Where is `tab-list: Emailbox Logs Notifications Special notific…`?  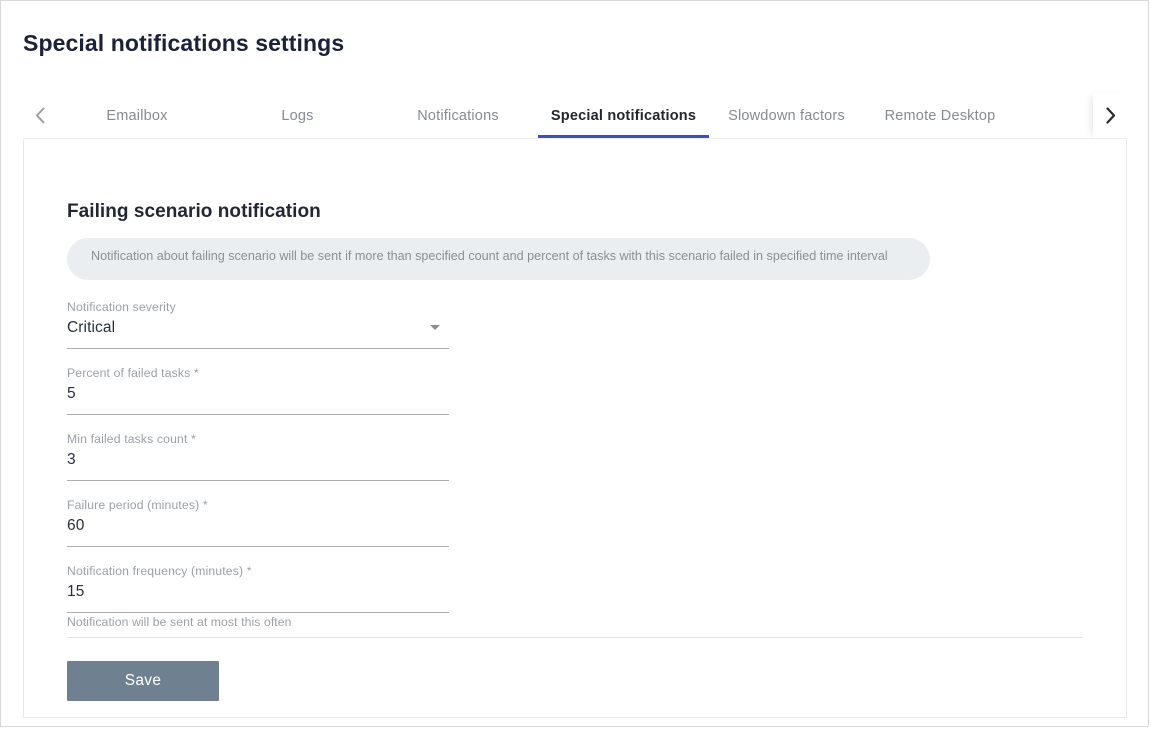
tab-list: Emailbox Logs Notifications Special notific… is located at coordinates (536, 116).